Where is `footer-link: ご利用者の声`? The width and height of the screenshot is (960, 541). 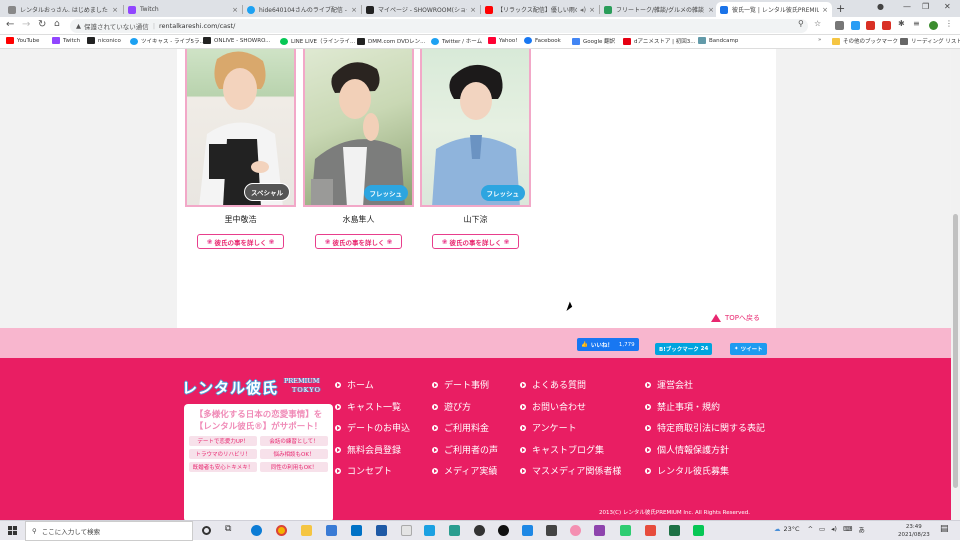 footer-link: ご利用者の声 is located at coordinates (465, 449).